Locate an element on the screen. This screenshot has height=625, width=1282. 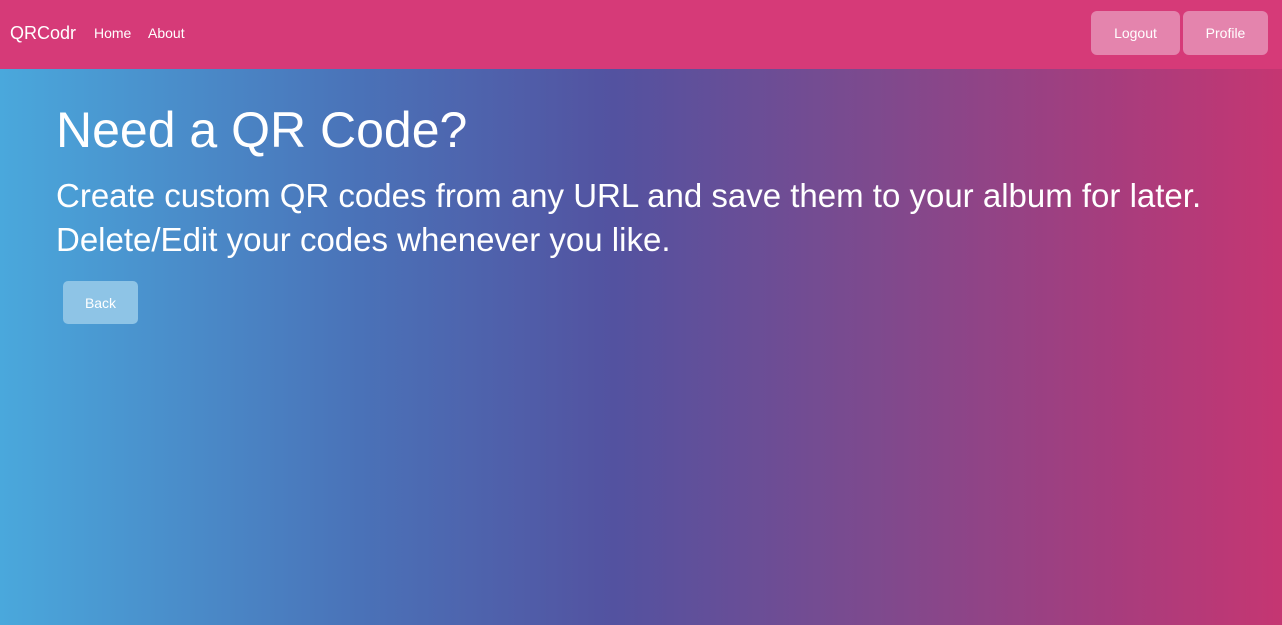
page-title: Need a QR Code? is located at coordinates (262, 130).